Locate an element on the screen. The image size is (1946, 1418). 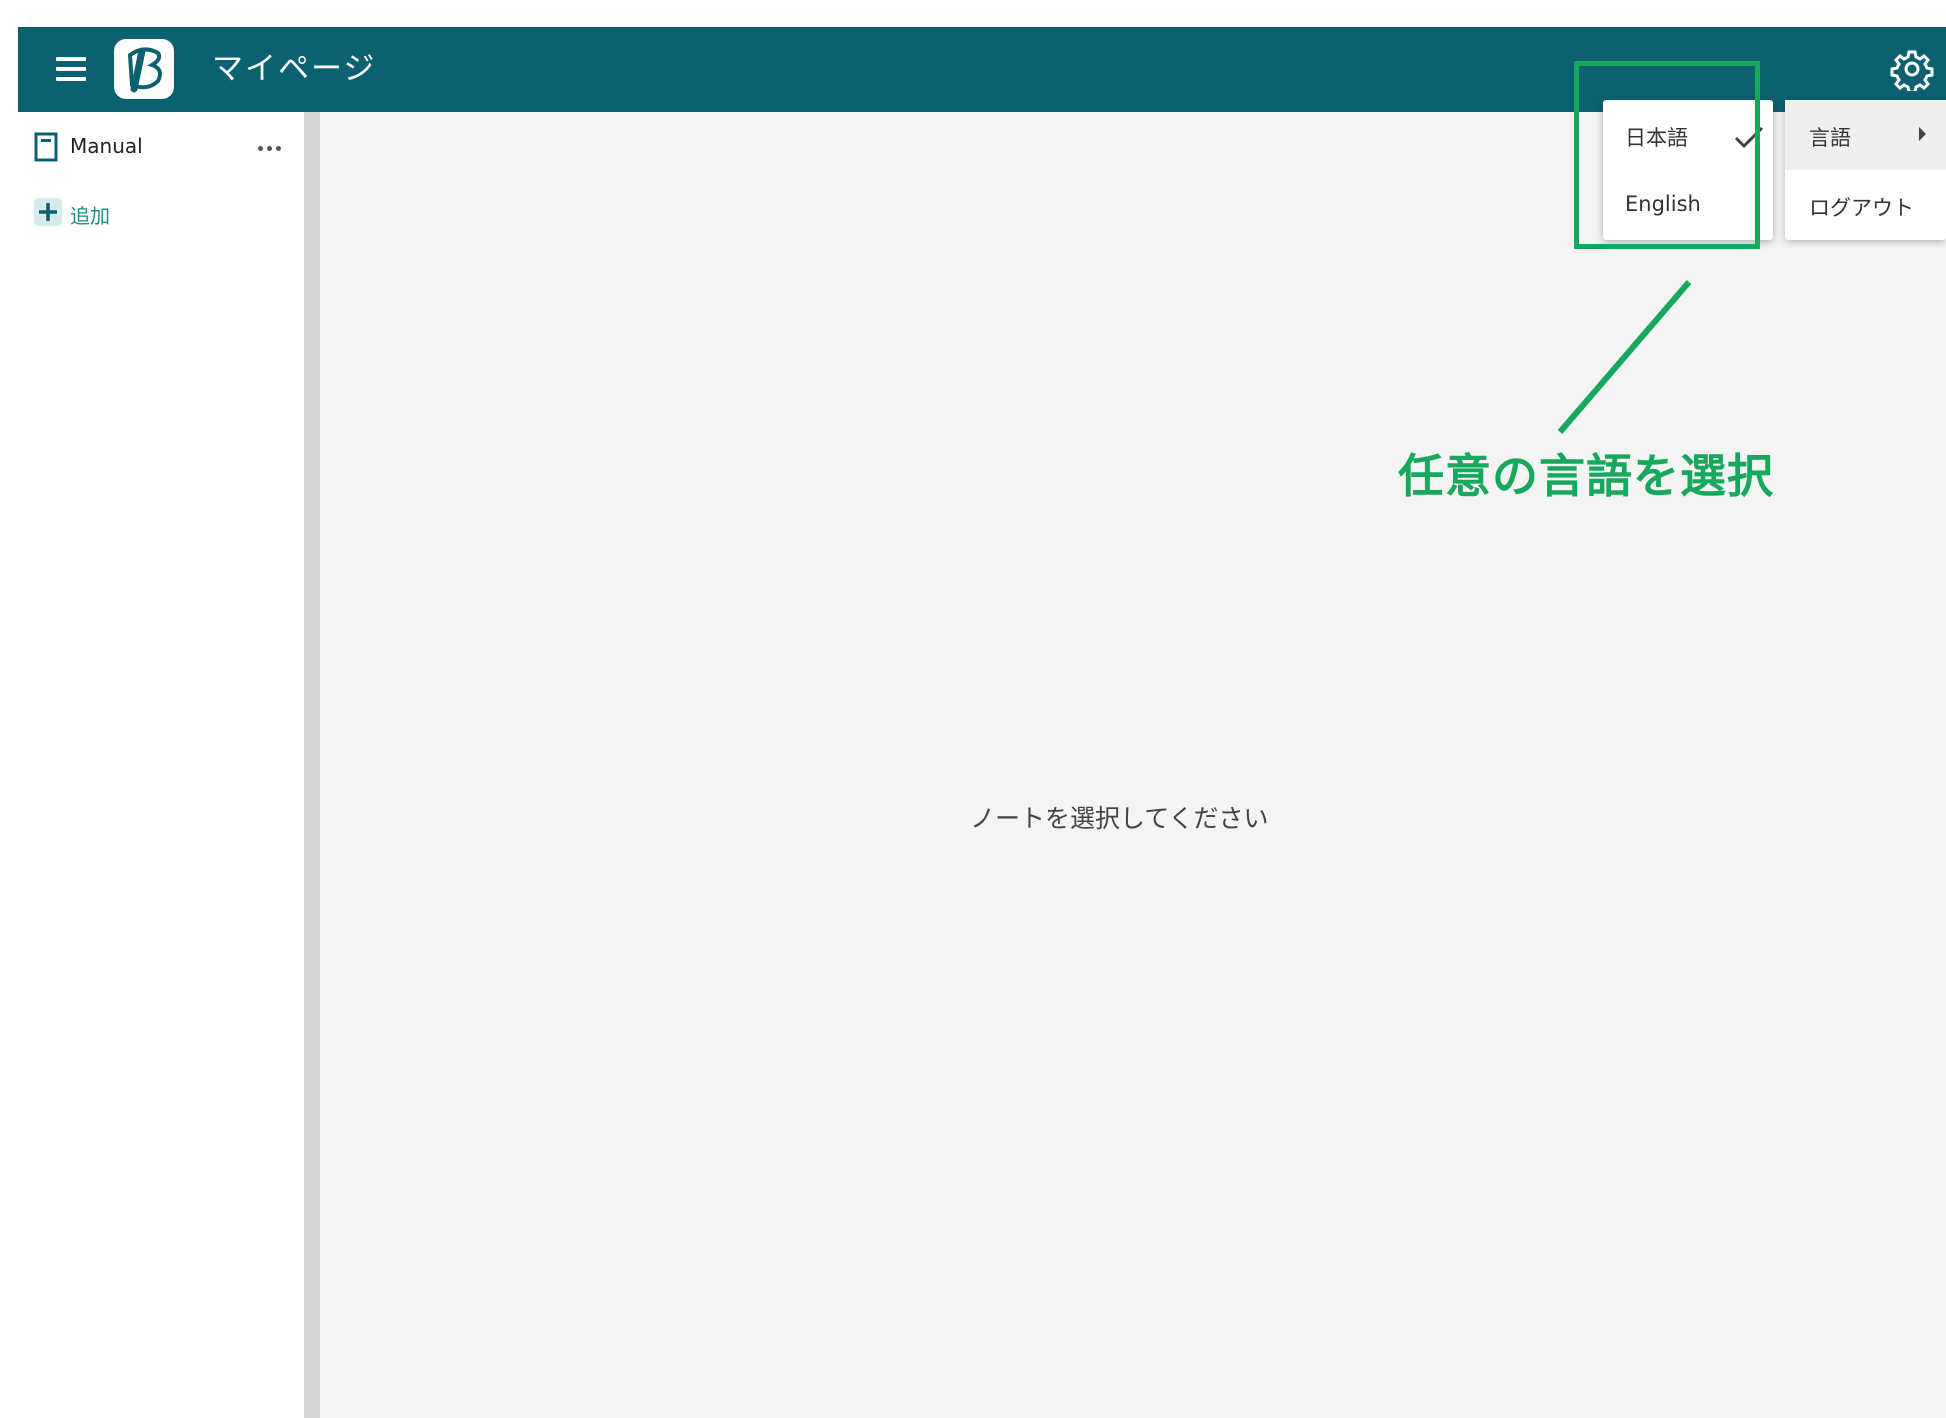
submenu-arrow-icon is located at coordinates (1922, 134).